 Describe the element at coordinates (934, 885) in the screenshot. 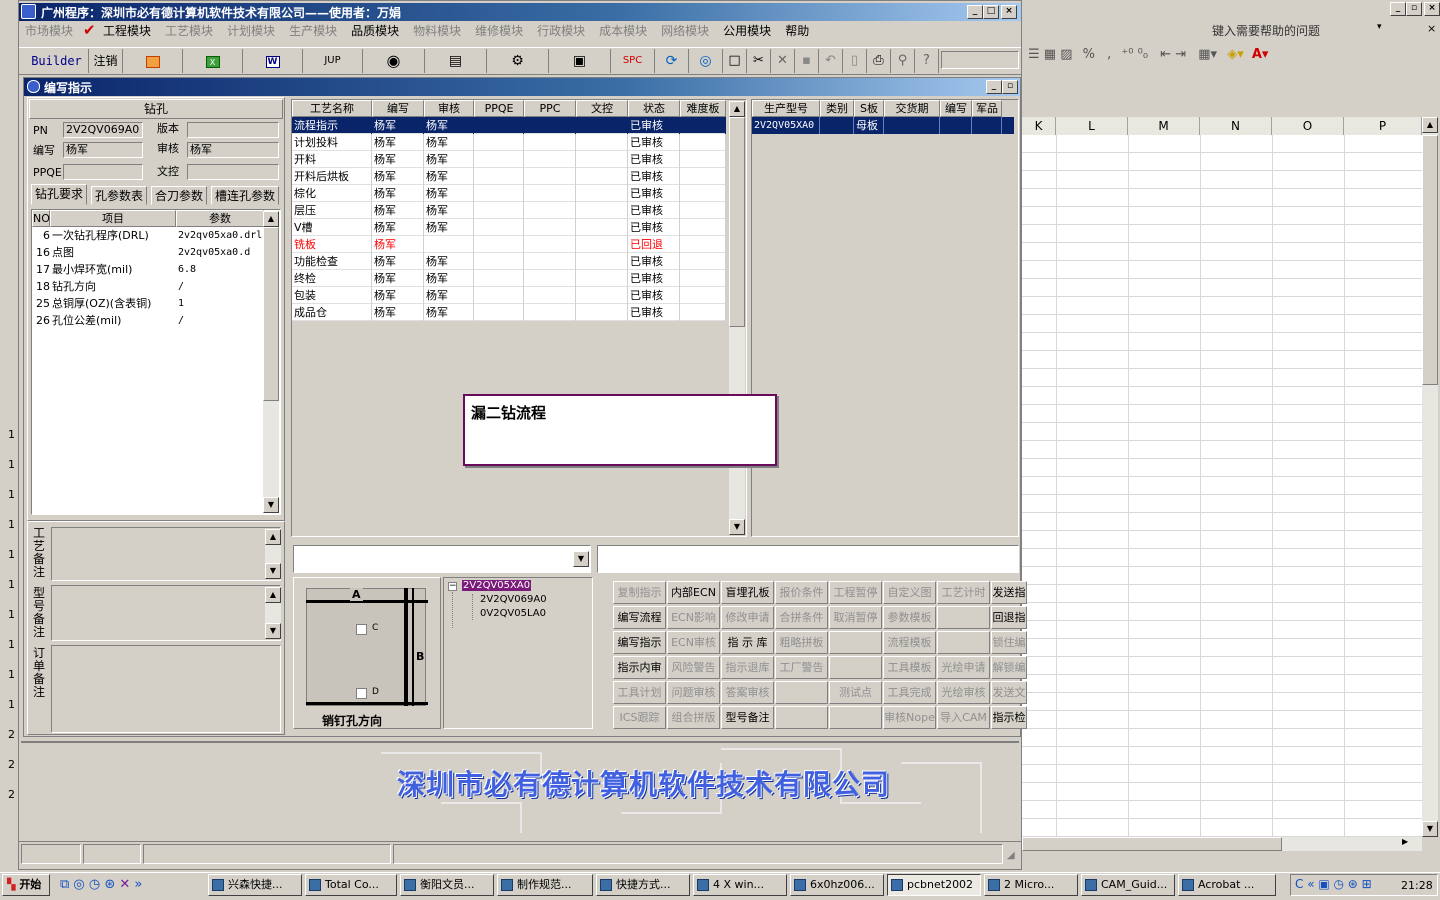

I see `taskbar-item-7: pcbnet2002` at that location.